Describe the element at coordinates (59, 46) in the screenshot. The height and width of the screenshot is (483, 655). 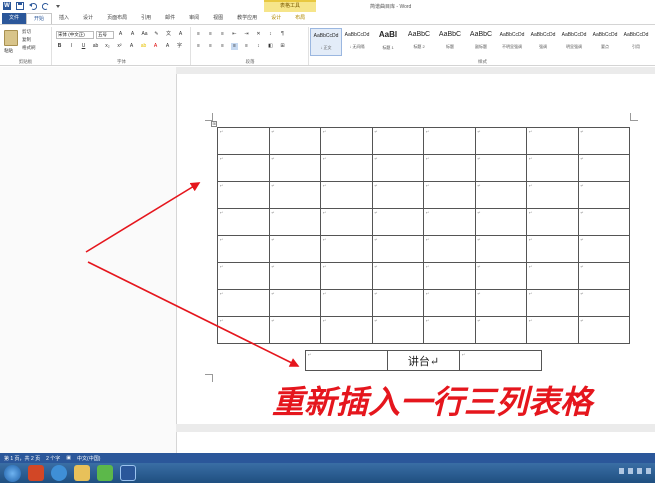
I see `bold-icon: B` at that location.